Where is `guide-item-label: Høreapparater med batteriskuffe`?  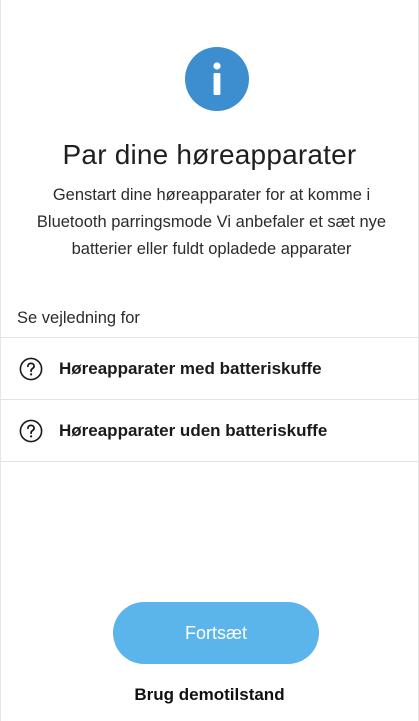
guide-item-label: Høreapparater med batteriskuffe is located at coordinates (190, 368).